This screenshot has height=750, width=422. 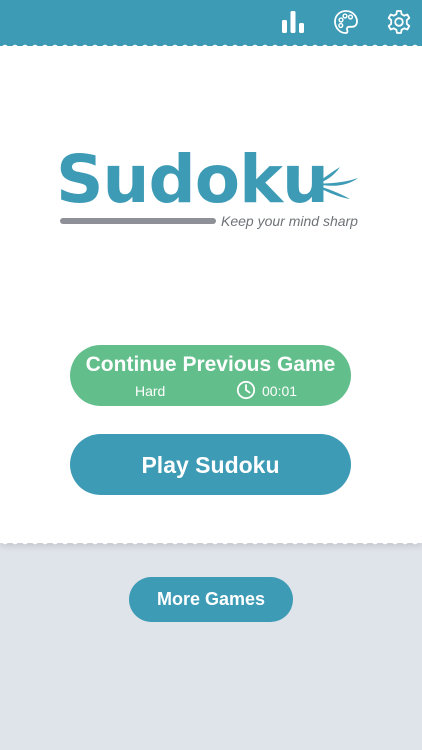 What do you see at coordinates (346, 22) in the screenshot?
I see `palette-icon` at bounding box center [346, 22].